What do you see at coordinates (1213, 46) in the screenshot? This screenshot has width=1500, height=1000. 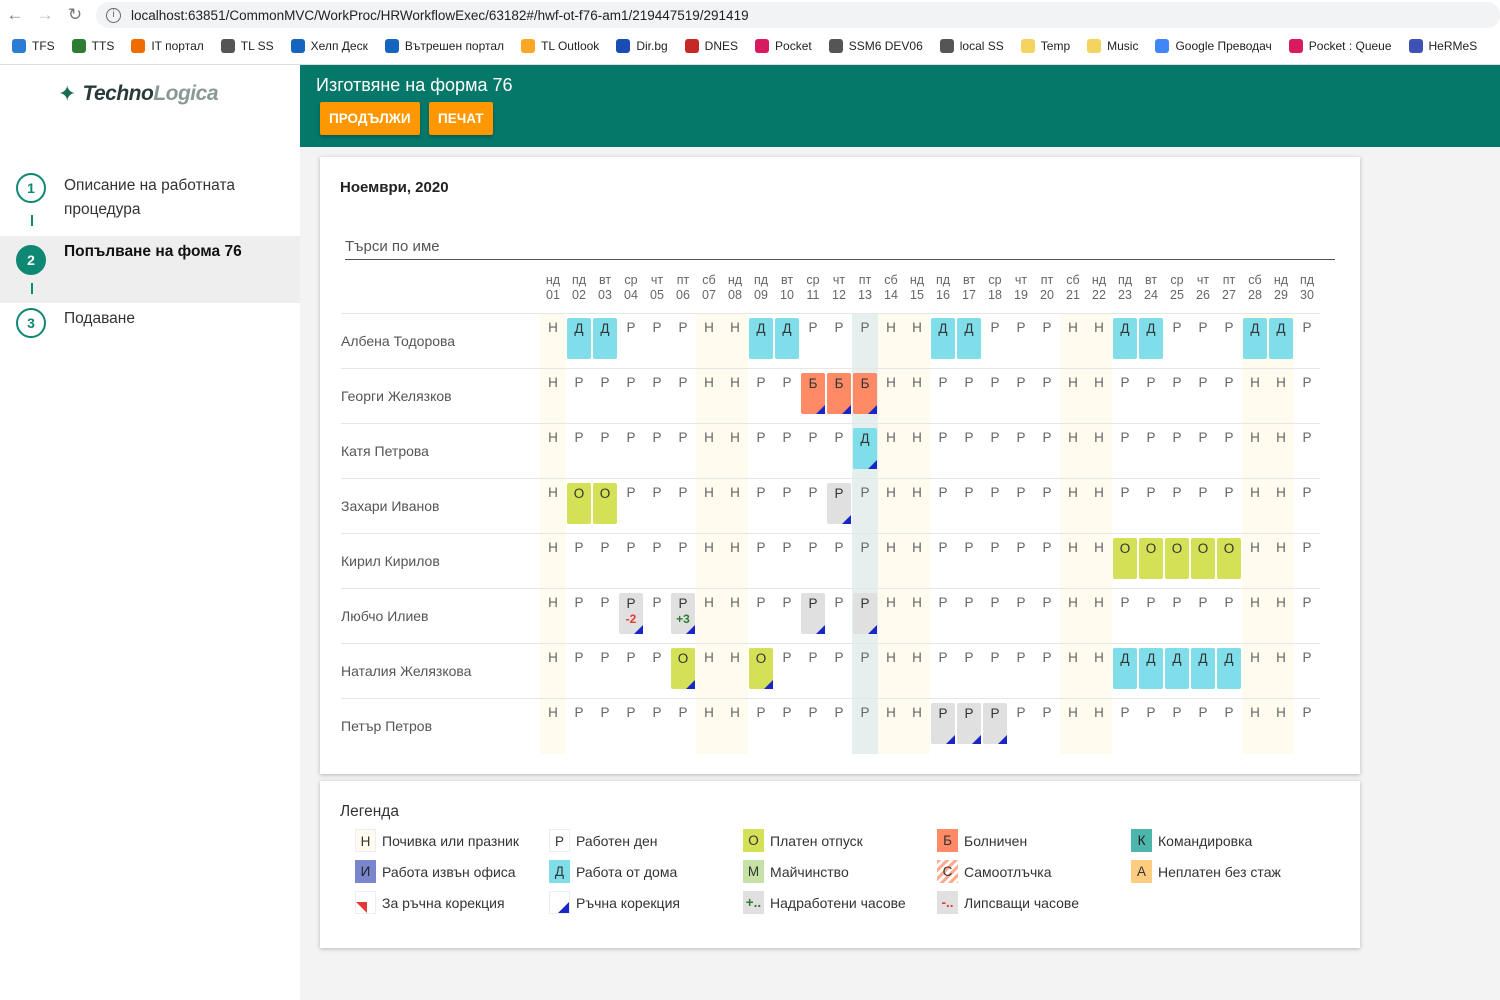 I see `bookmark-item: Google Преводач` at bounding box center [1213, 46].